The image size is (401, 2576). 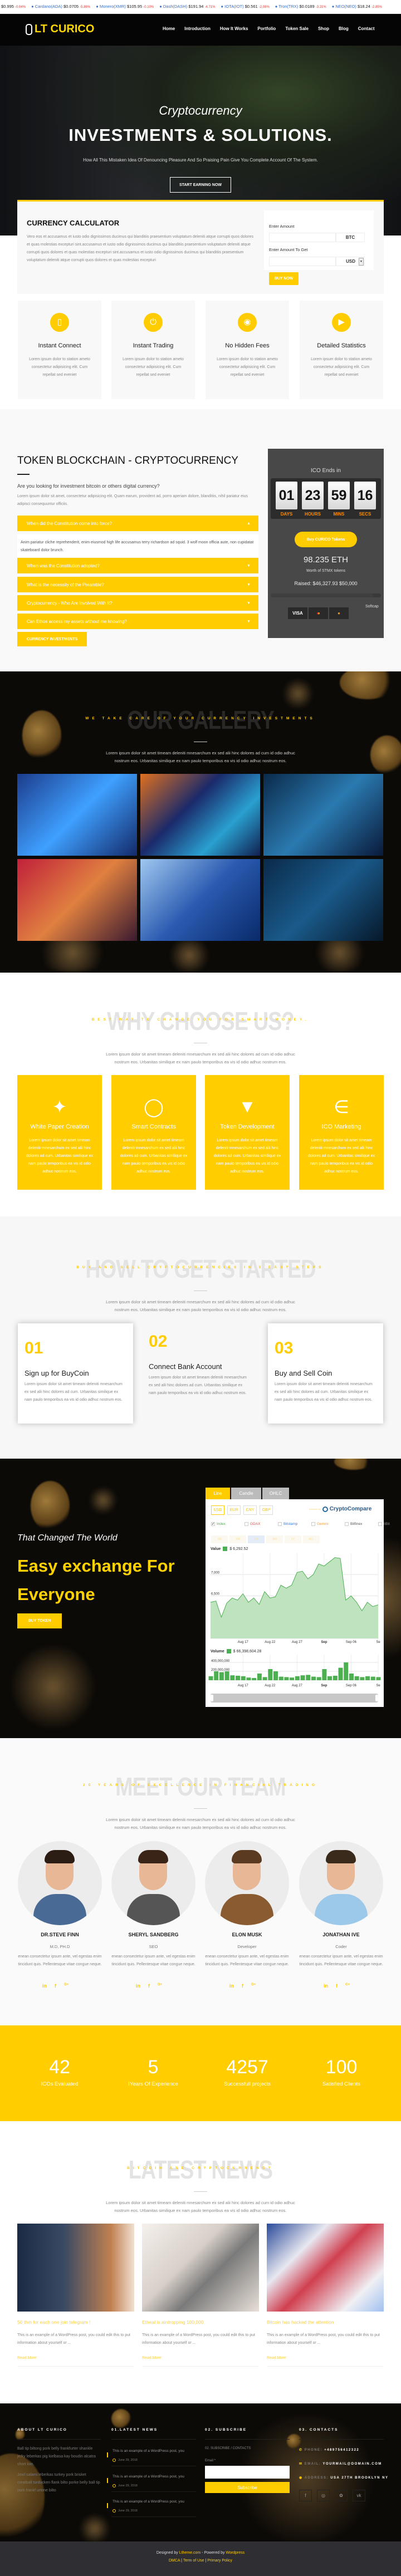 What do you see at coordinates (350, 261) in the screenshot?
I see `currency-select: USD ▼` at bounding box center [350, 261].